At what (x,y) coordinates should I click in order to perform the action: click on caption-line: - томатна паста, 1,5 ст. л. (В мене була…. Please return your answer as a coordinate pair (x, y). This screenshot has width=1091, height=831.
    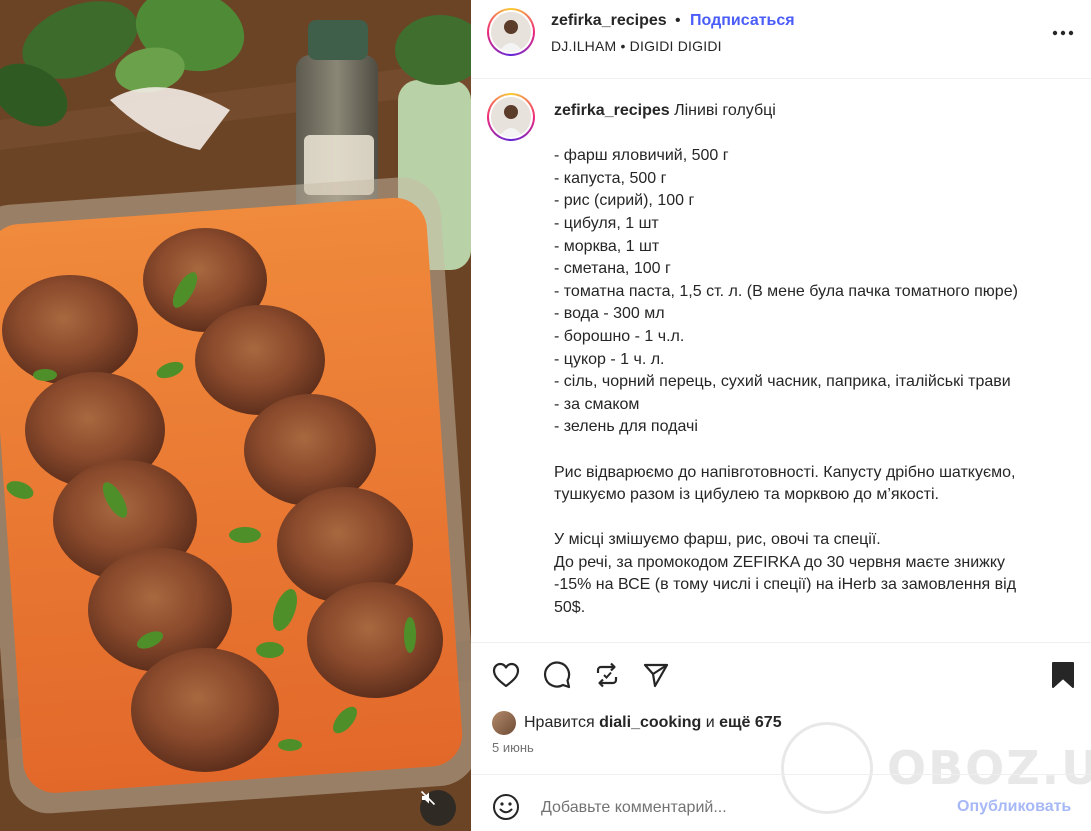
    Looking at the image, I should click on (786, 291).